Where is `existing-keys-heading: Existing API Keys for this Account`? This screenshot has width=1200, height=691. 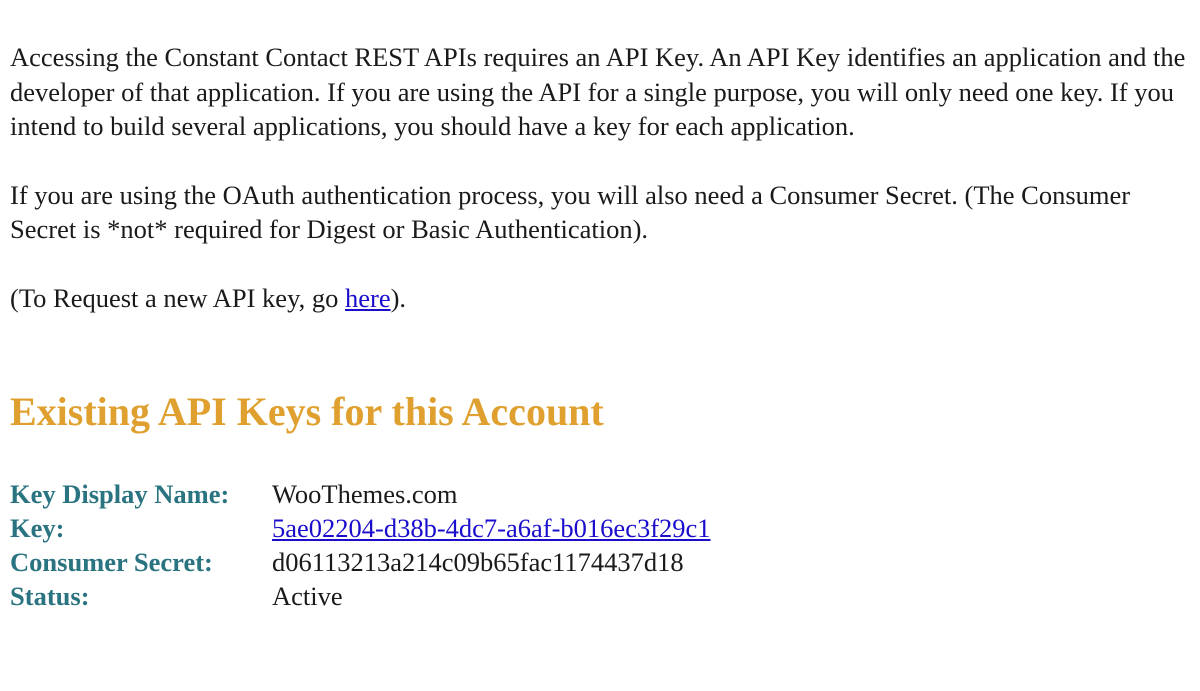 existing-keys-heading: Existing API Keys for this Account is located at coordinates (307, 411).